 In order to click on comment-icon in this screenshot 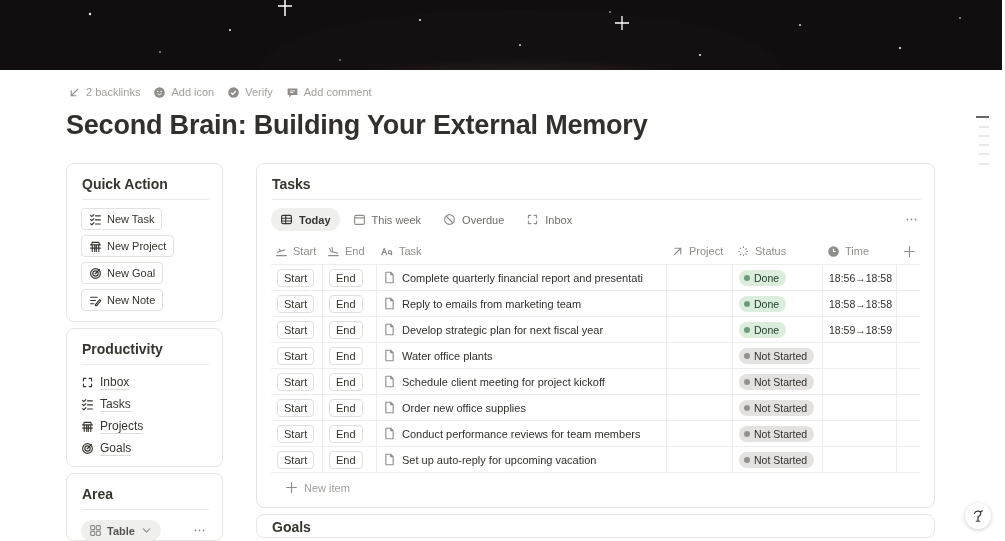, I will do `click(292, 92)`.